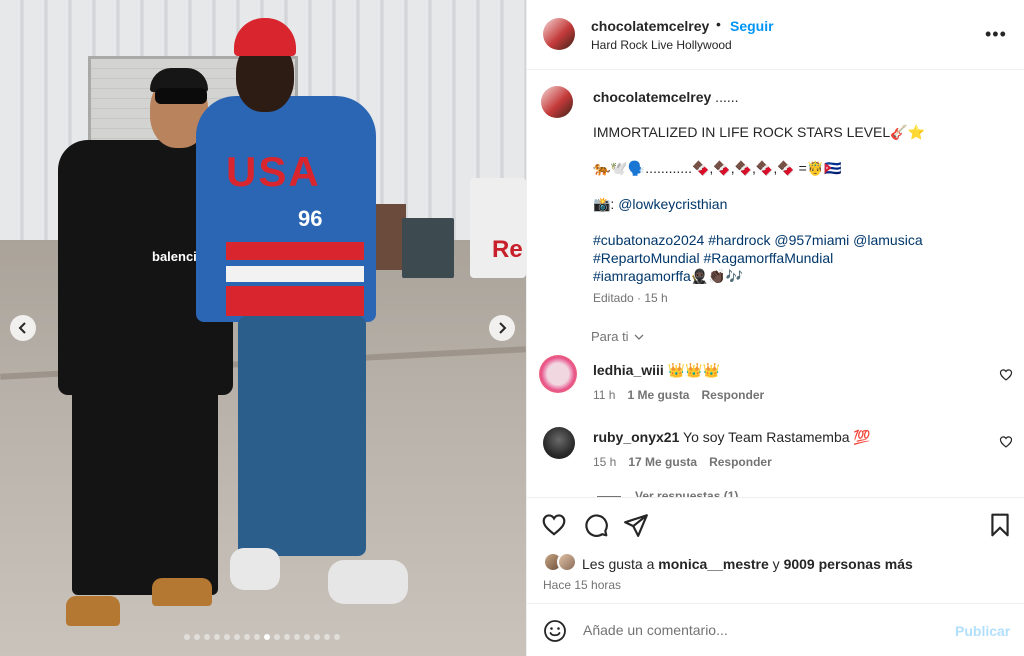 The image size is (1024, 656). I want to click on add-comment-bar: Publicar, so click(775, 629).